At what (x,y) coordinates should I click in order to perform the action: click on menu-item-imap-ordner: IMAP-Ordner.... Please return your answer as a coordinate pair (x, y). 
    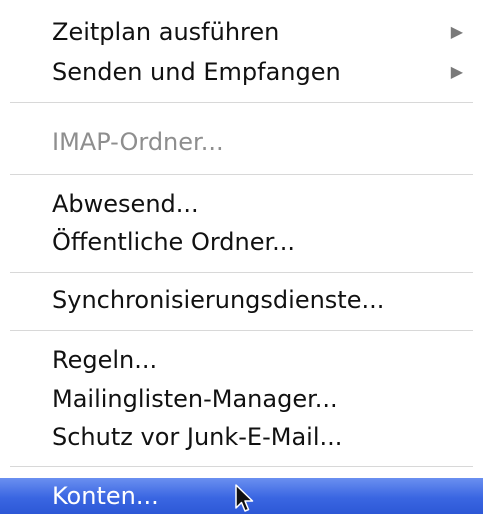
    Looking at the image, I should click on (241, 142).